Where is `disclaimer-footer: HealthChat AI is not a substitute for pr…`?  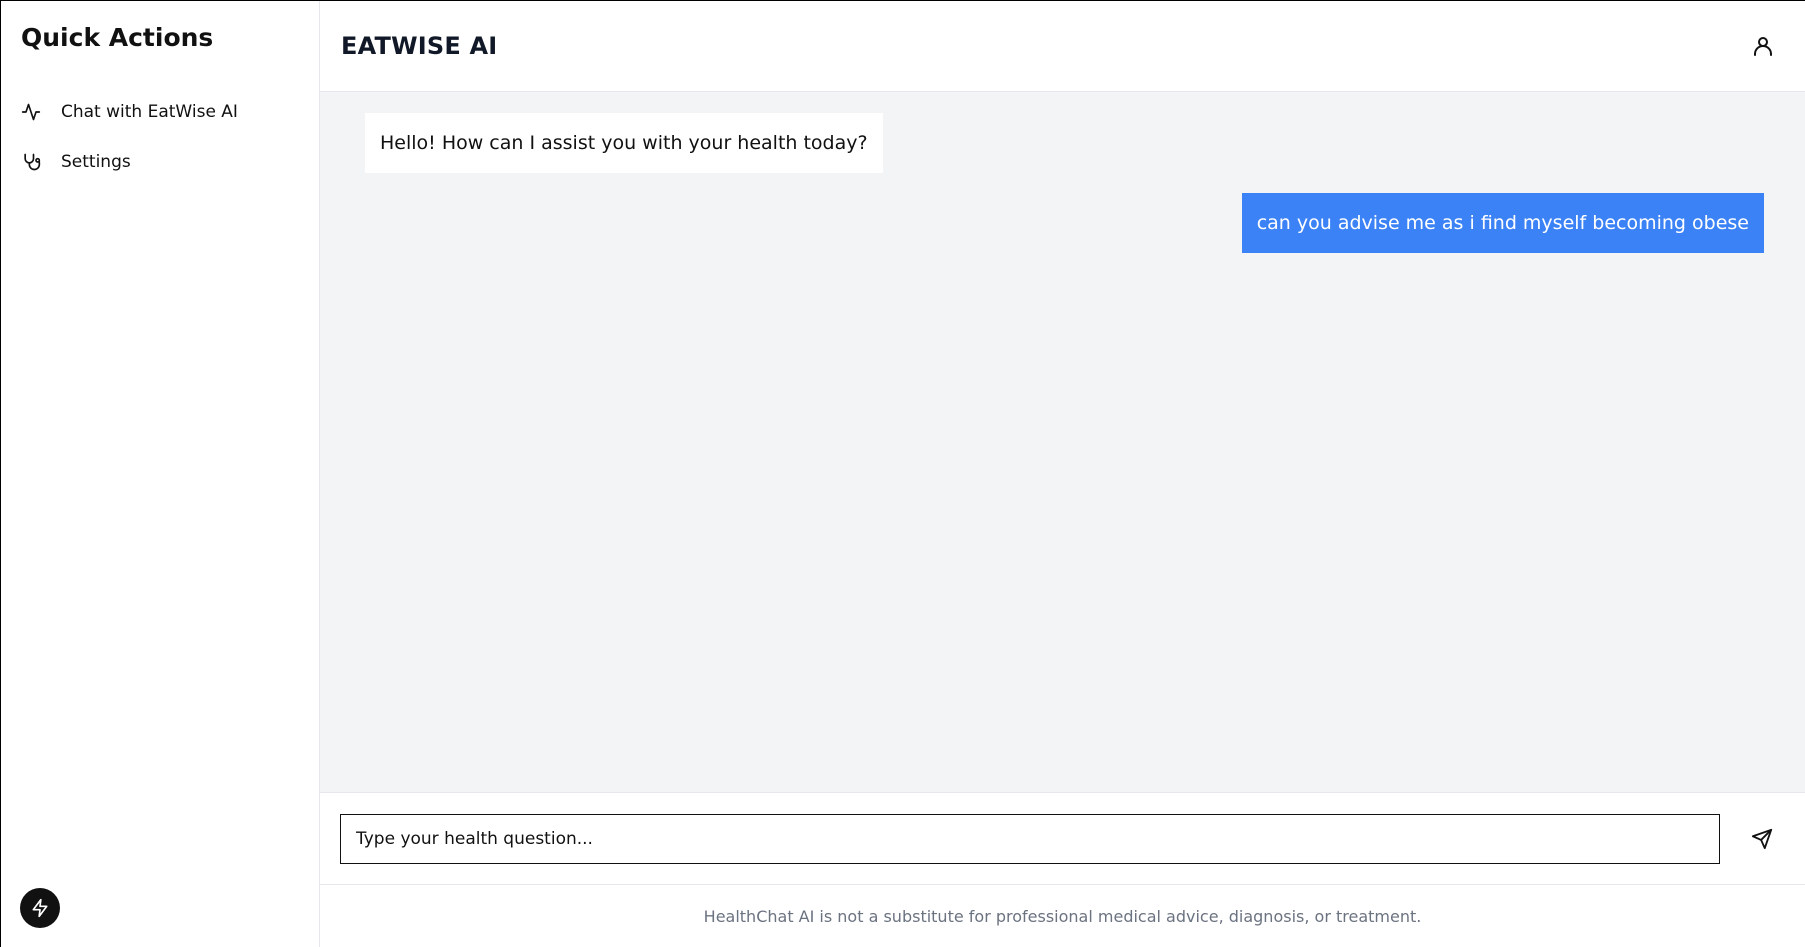 disclaimer-footer: HealthChat AI is not a substitute for pr… is located at coordinates (1062, 916).